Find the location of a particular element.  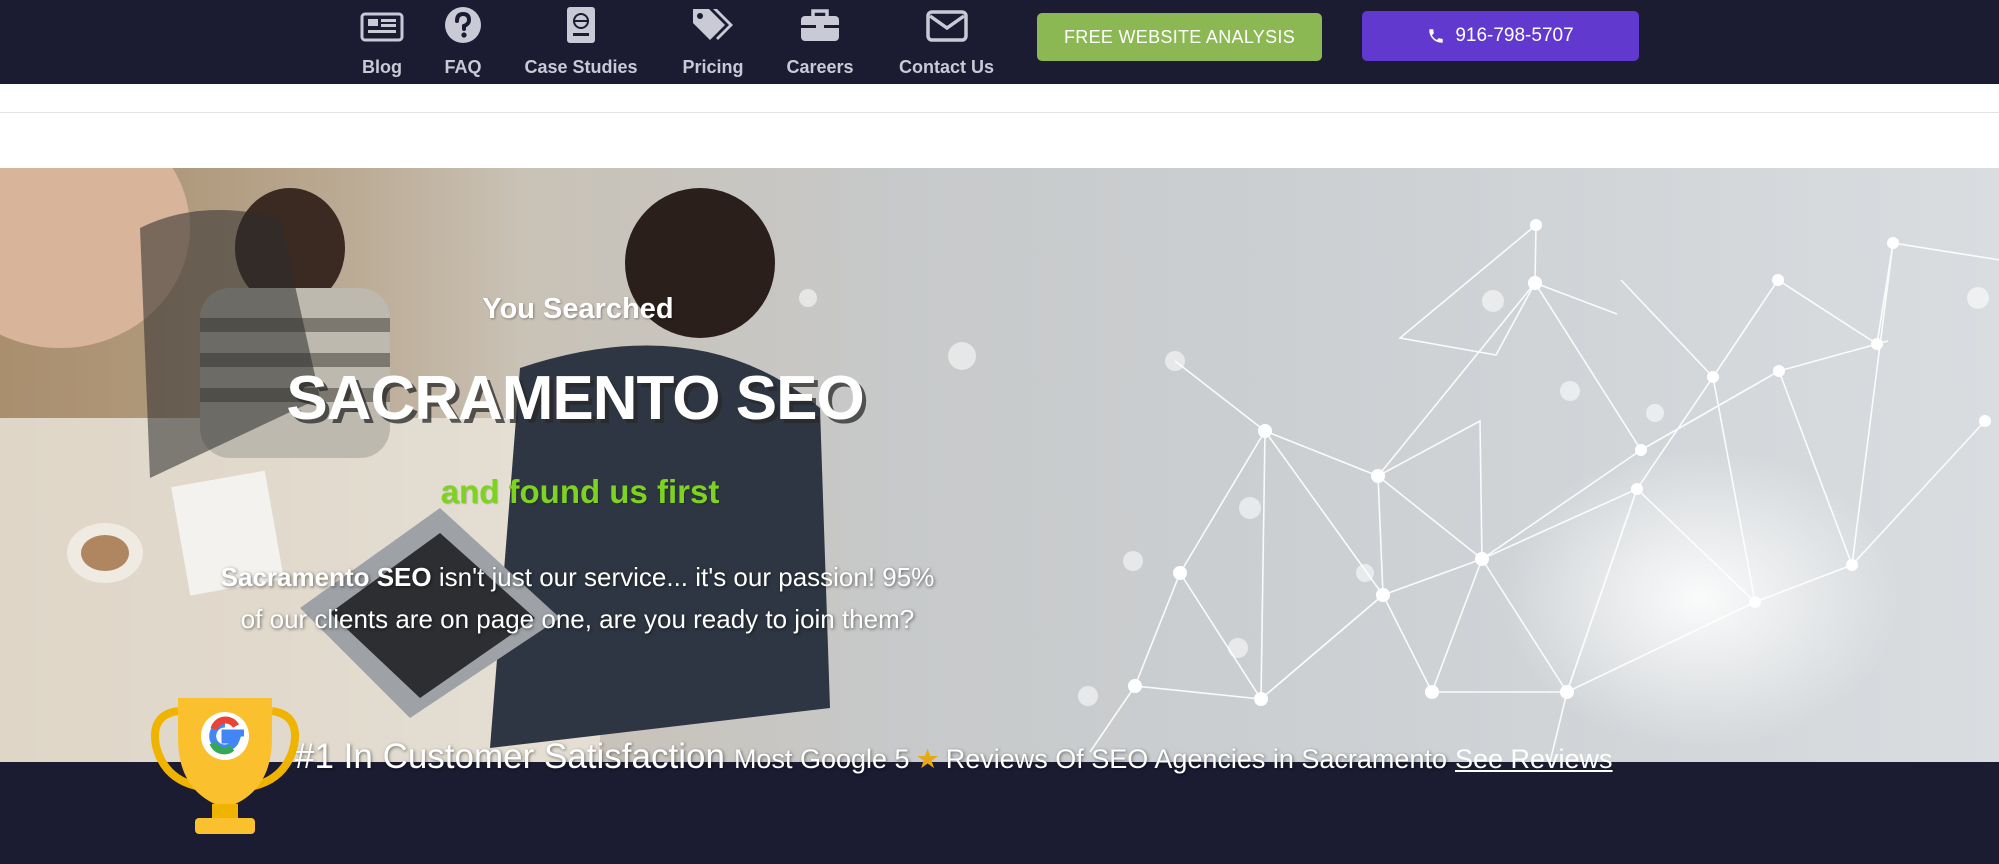

passport-book-icon is located at coordinates (581, 25).